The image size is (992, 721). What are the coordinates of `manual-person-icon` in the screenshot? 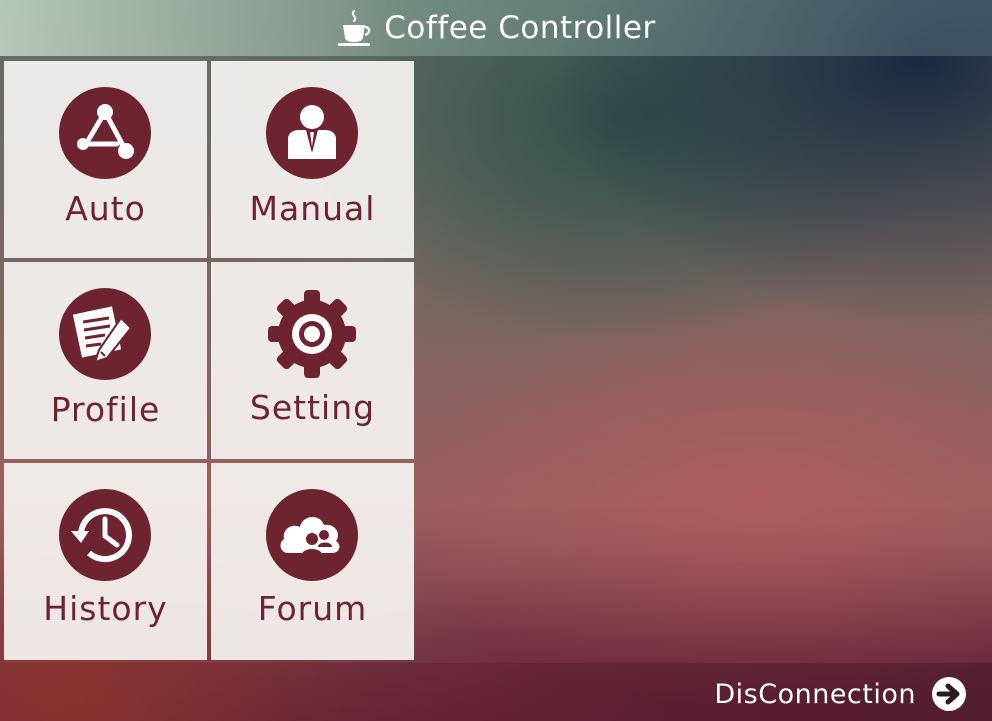 It's located at (312, 133).